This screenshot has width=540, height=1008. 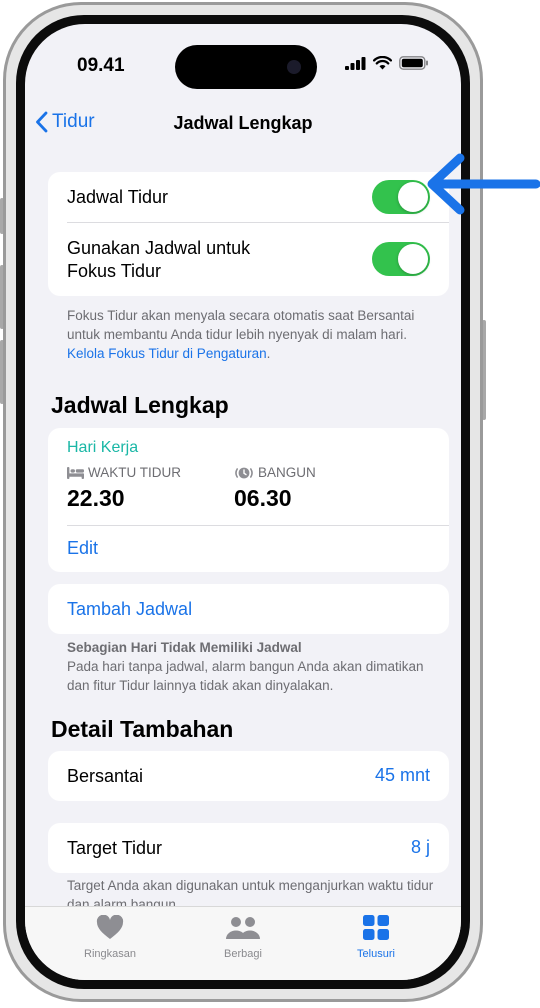 I want to click on sleep-goal-value: 8 j, so click(x=420, y=847).